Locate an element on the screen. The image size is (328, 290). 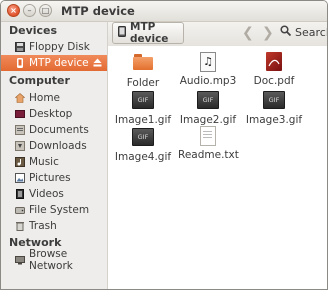
file-item-readme: Readme.txt is located at coordinates (208, 143).